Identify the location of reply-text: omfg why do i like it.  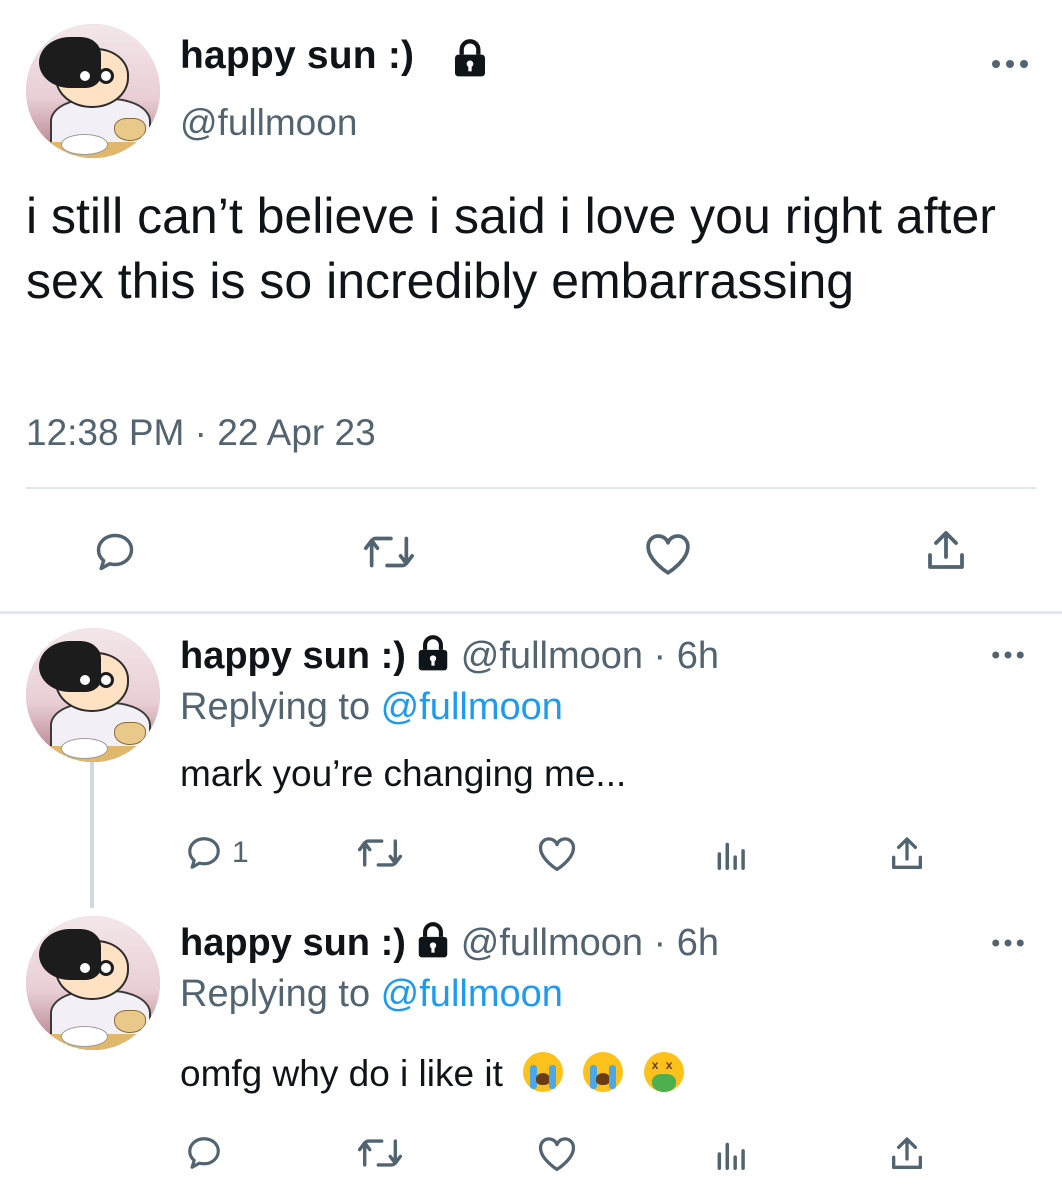
(341, 1073).